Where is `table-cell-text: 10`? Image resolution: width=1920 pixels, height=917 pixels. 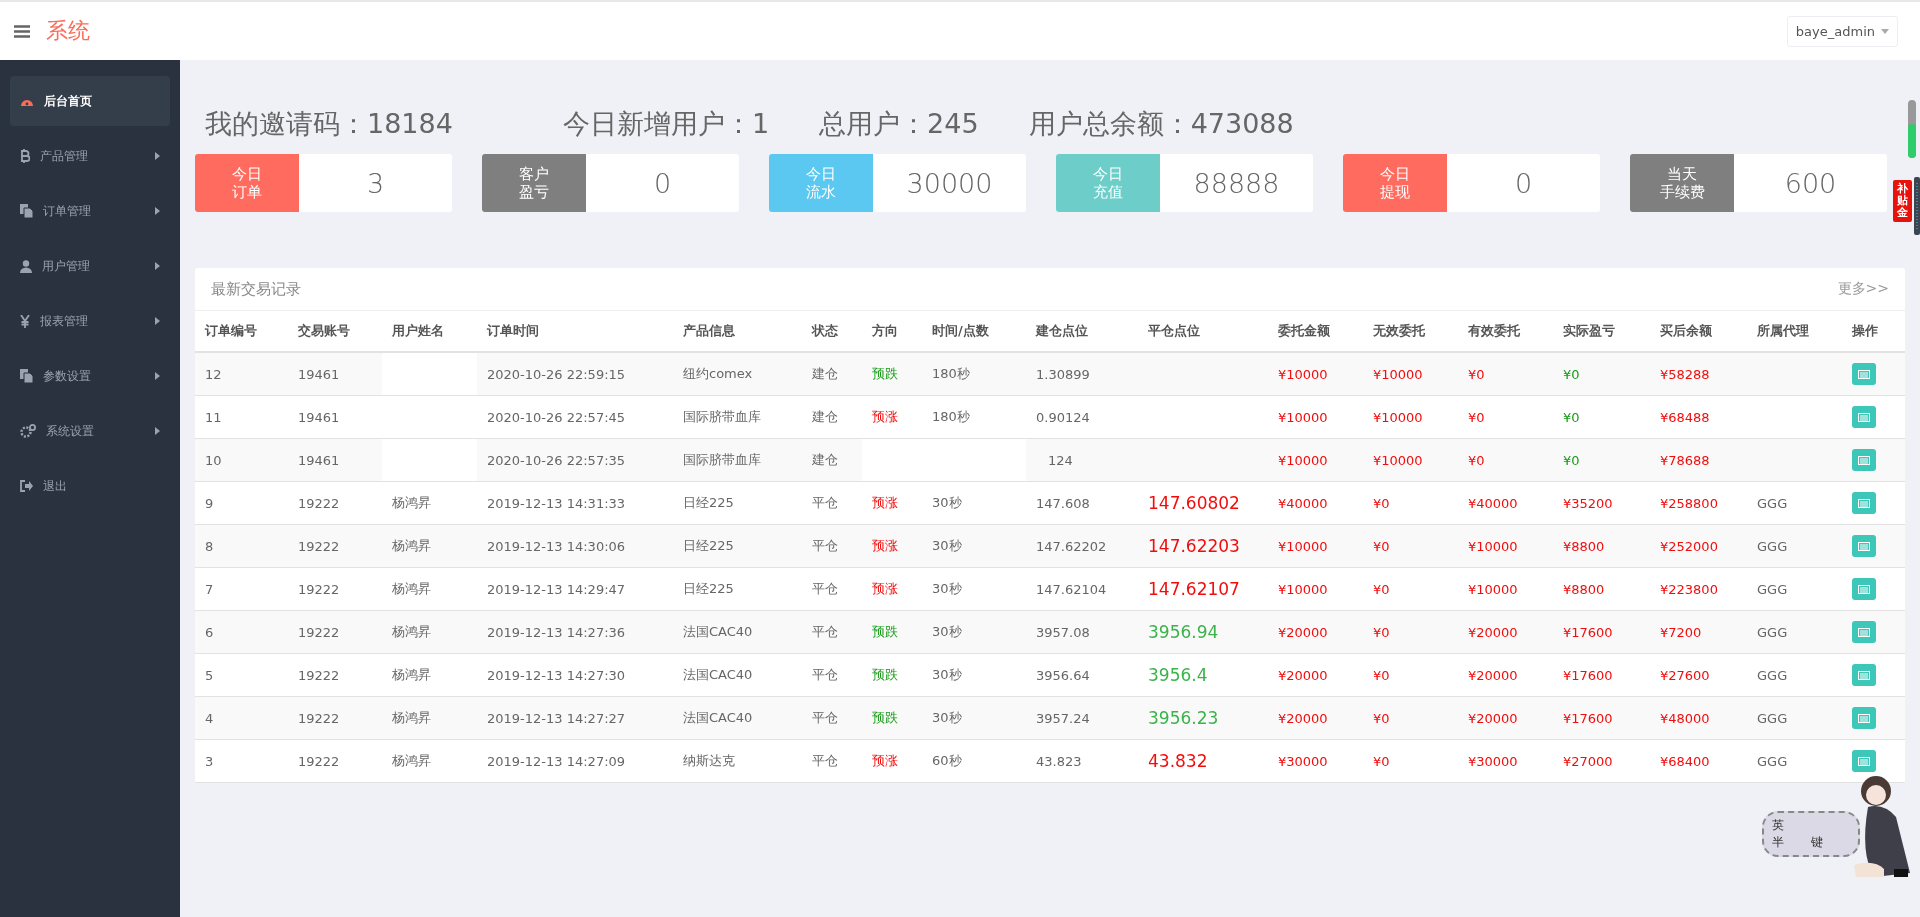 table-cell-text: 10 is located at coordinates (213, 460).